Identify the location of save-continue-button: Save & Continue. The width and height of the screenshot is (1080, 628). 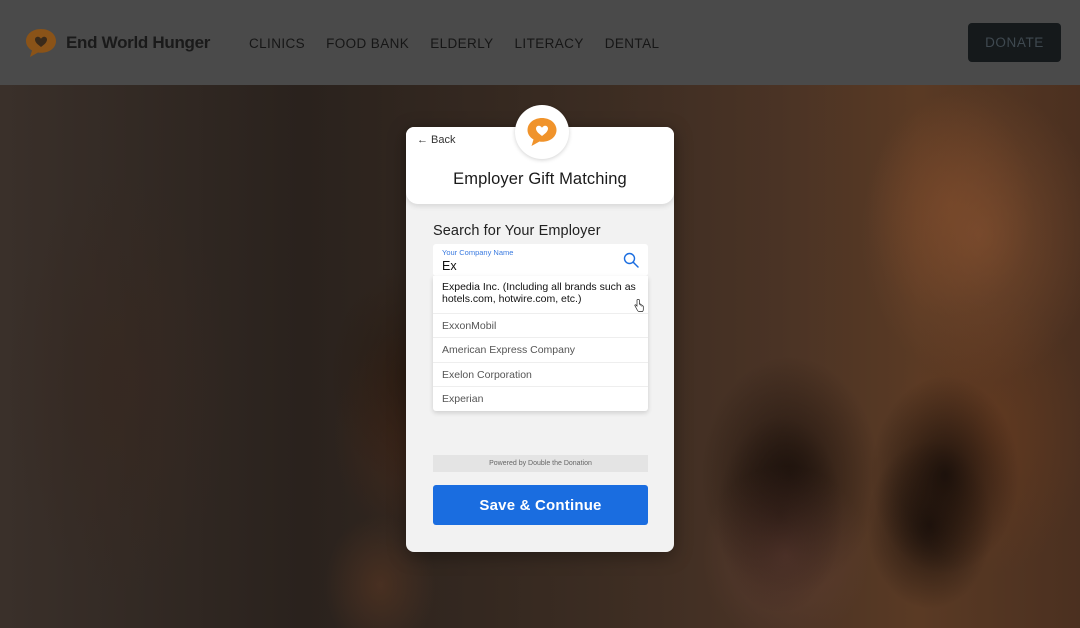
(540, 505).